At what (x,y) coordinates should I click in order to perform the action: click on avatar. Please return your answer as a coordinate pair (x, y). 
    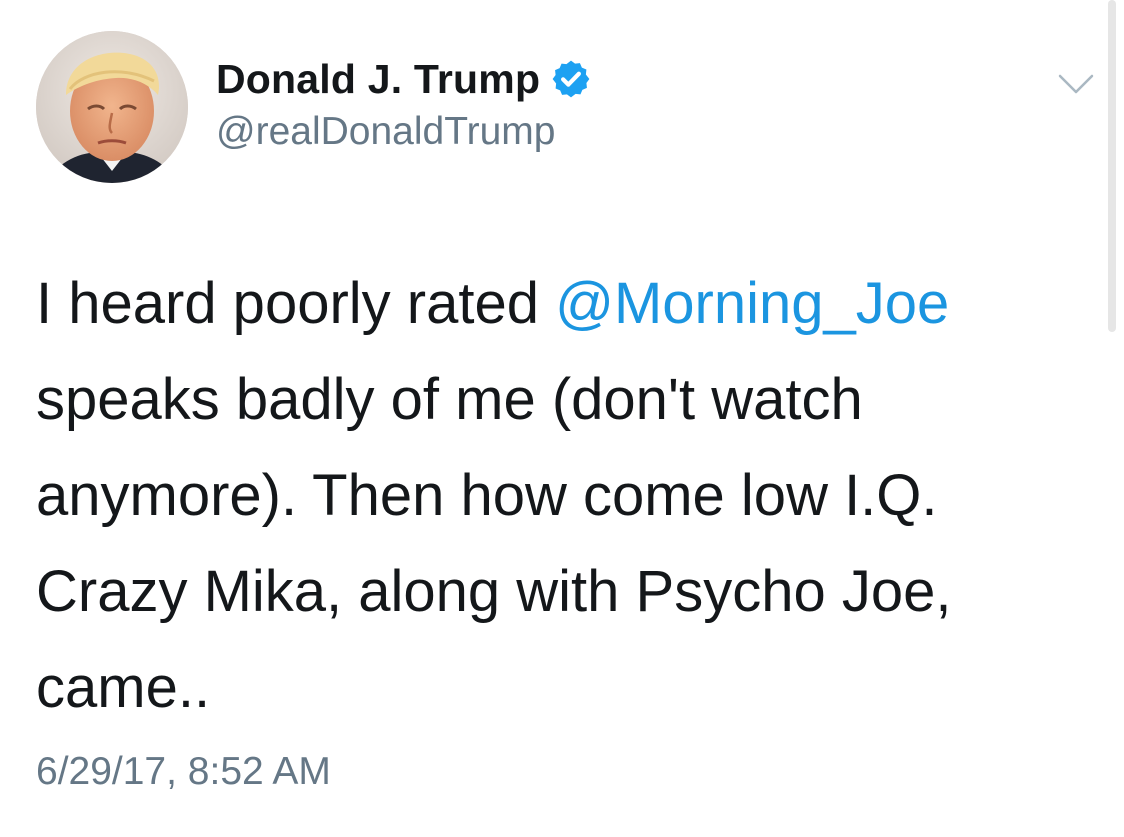
    Looking at the image, I should click on (112, 107).